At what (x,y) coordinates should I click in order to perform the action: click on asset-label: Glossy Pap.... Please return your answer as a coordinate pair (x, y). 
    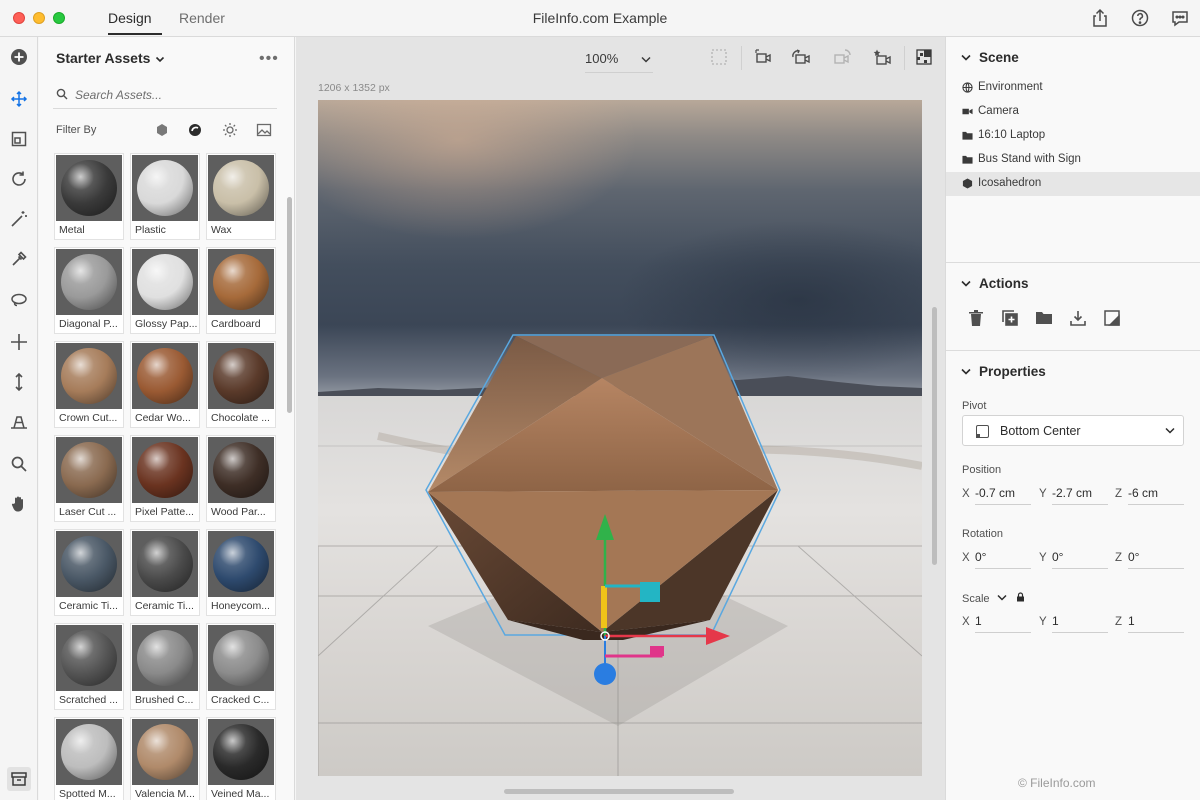
    Looking at the image, I should click on (166, 324).